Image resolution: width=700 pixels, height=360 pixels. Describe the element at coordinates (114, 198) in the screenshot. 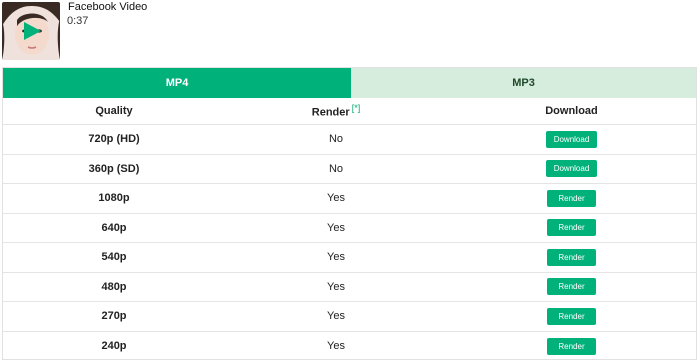

I see `quality-cell: 1080p` at that location.